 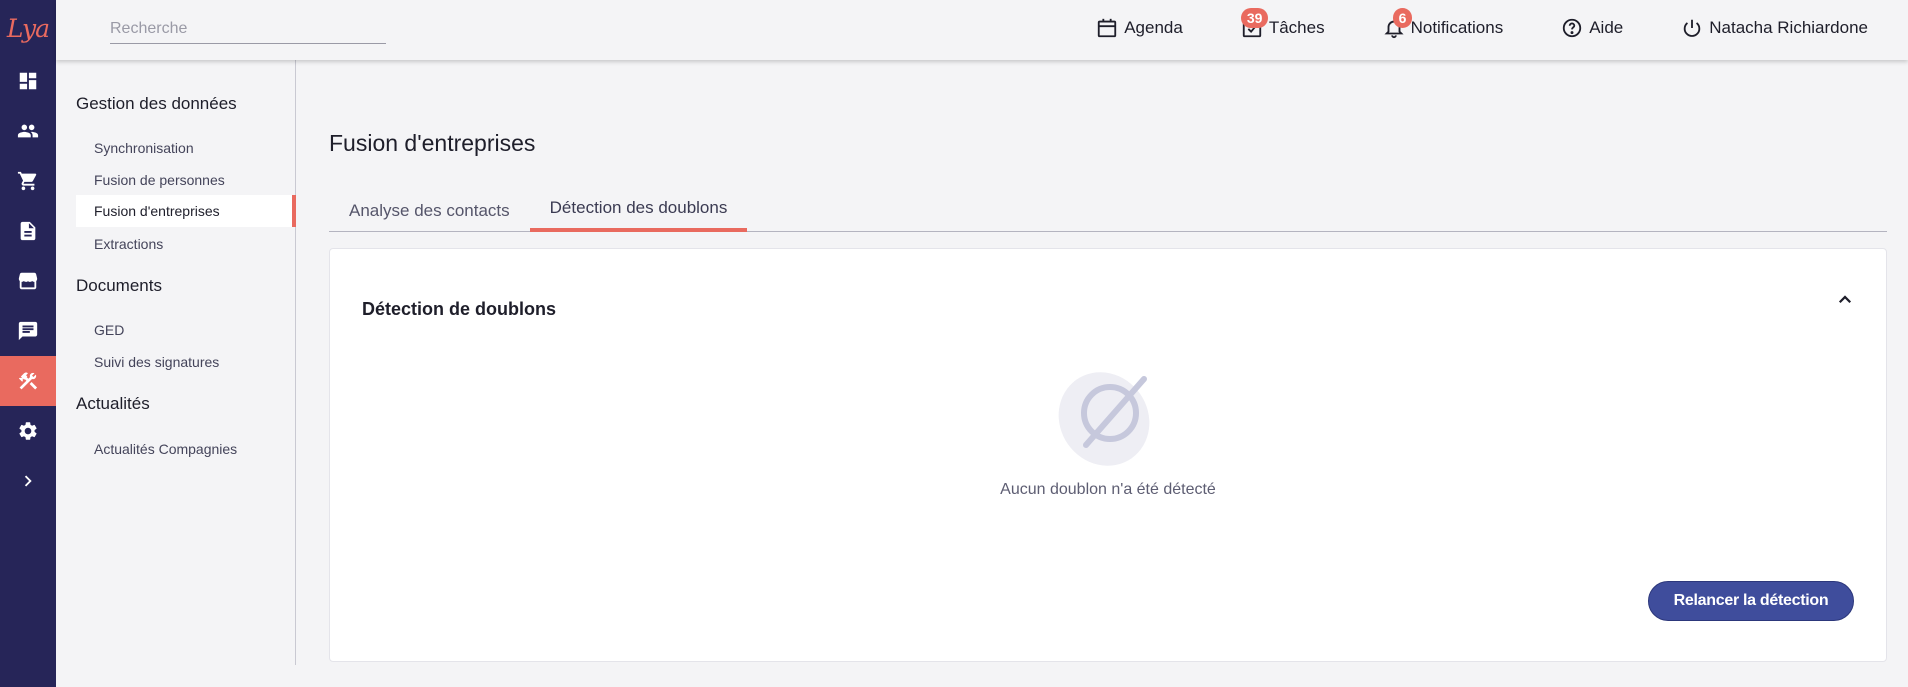 I want to click on dashboard-icon, so click(x=28, y=81).